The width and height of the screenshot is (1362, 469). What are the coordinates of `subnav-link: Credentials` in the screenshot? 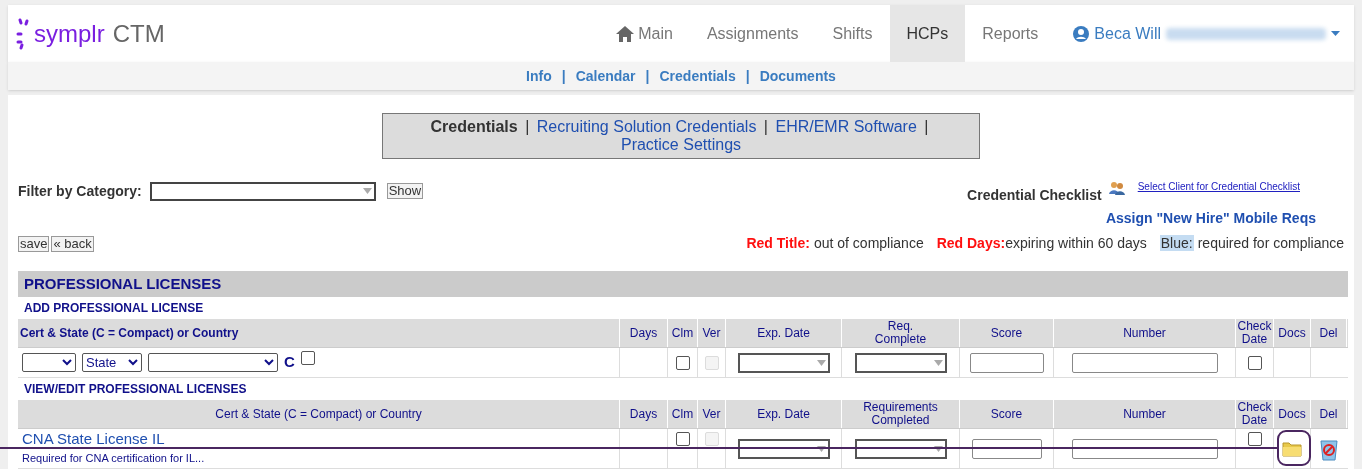 It's located at (697, 76).